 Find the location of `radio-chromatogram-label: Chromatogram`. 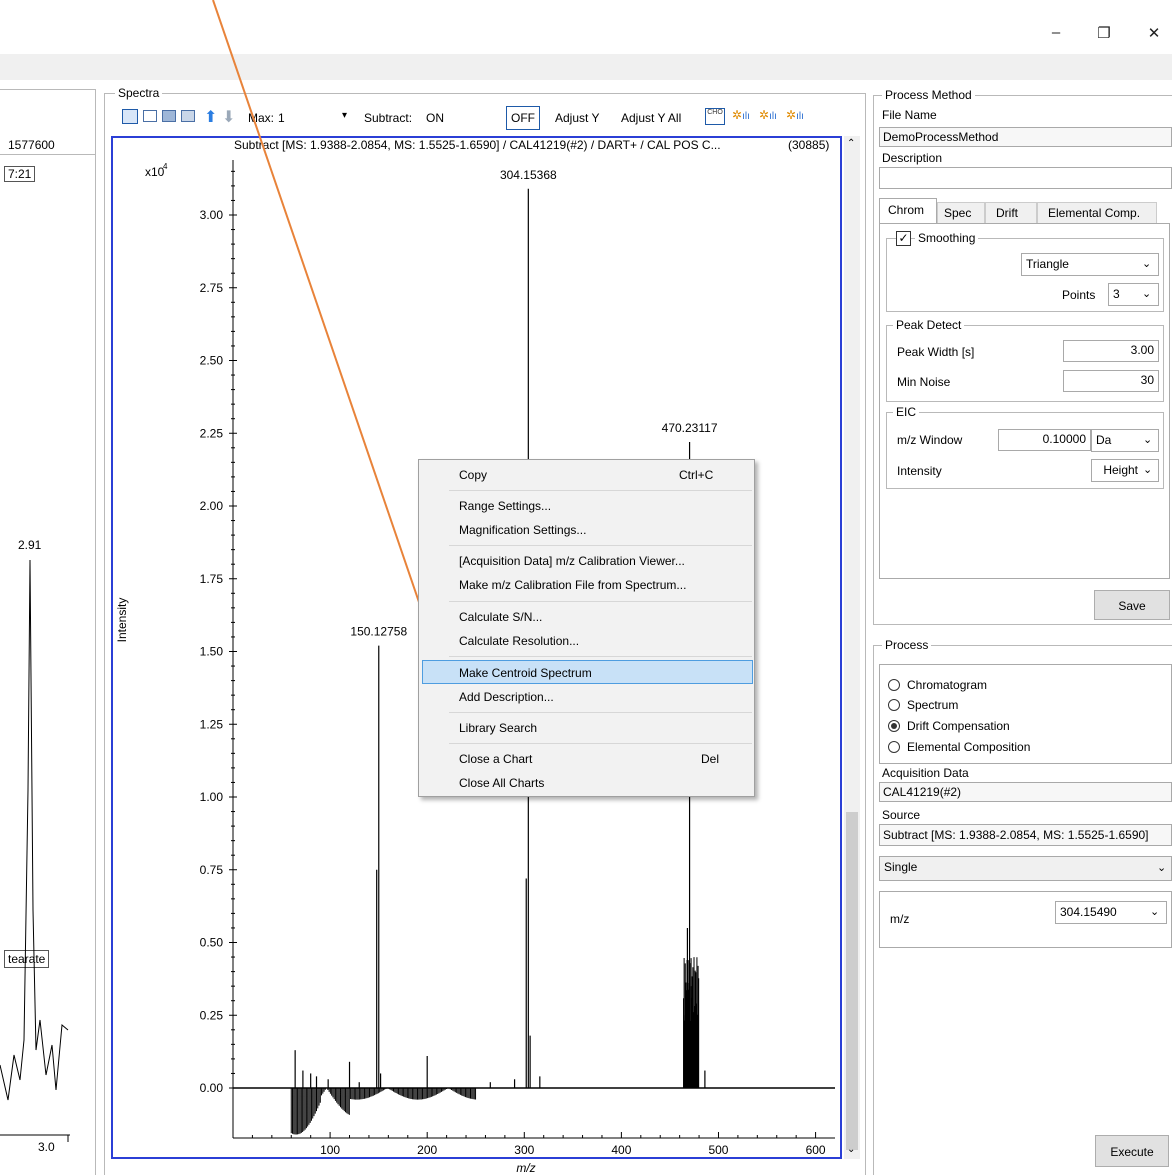

radio-chromatogram-label: Chromatogram is located at coordinates (947, 685).